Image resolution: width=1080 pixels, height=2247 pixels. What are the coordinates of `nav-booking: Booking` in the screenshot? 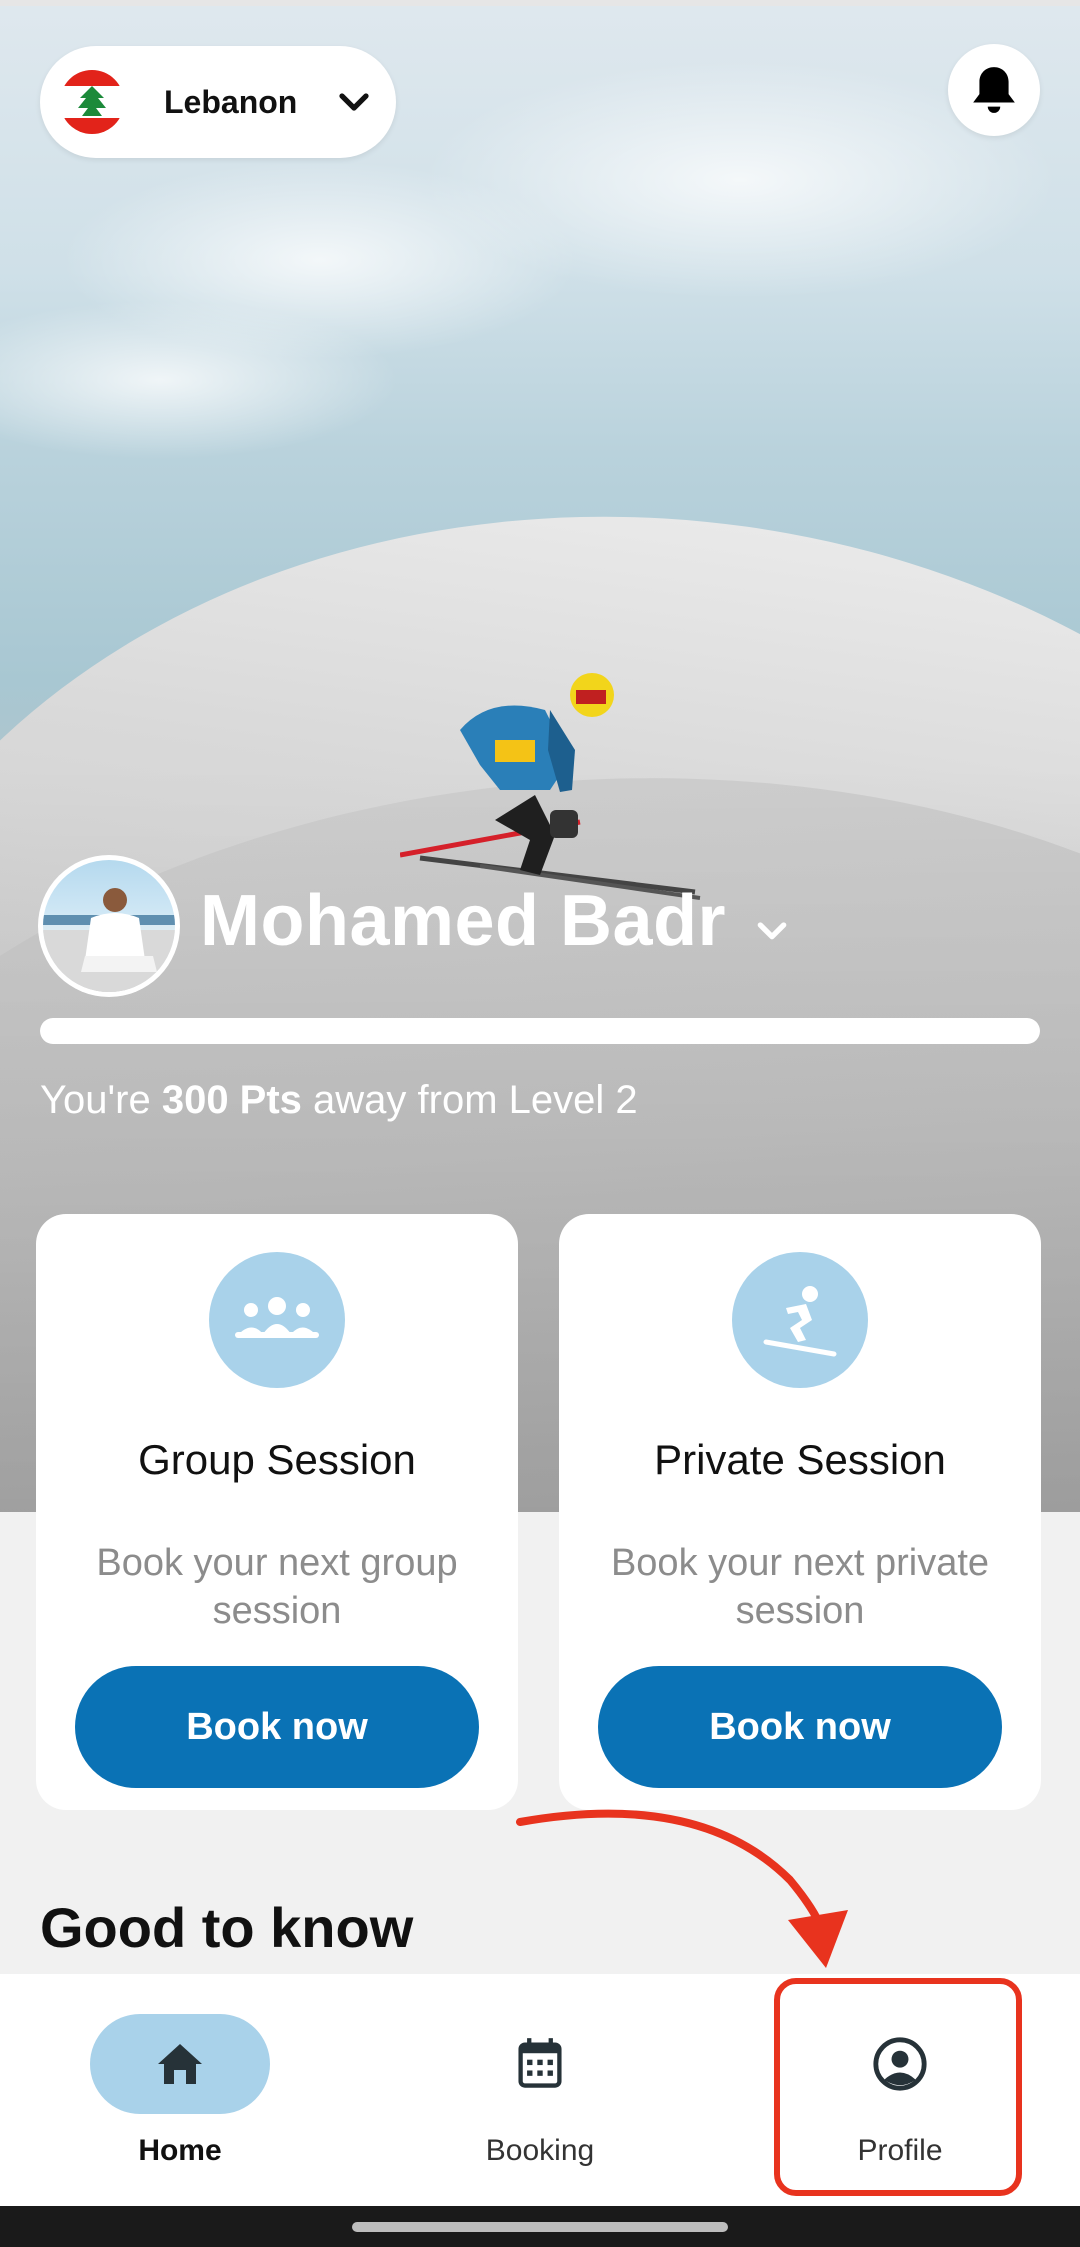 It's located at (540, 2091).